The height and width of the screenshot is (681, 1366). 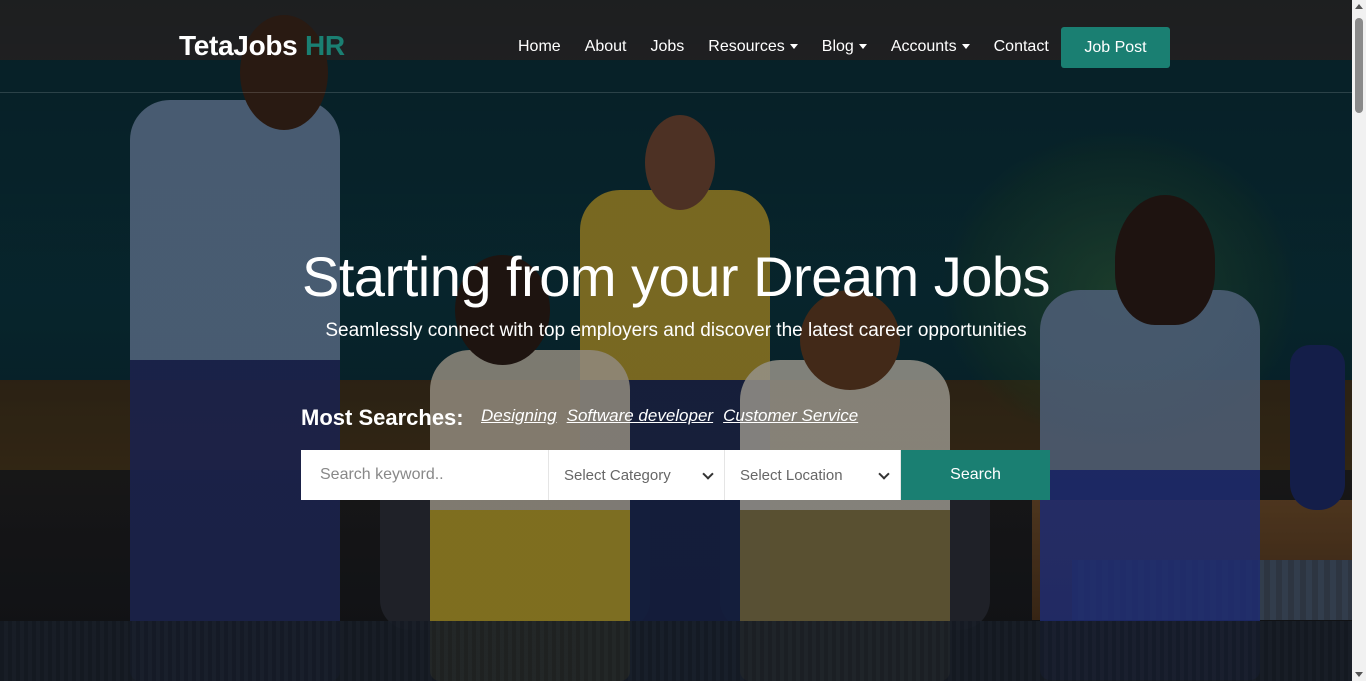 I want to click on search-link-designing: Designing, so click(x=519, y=416).